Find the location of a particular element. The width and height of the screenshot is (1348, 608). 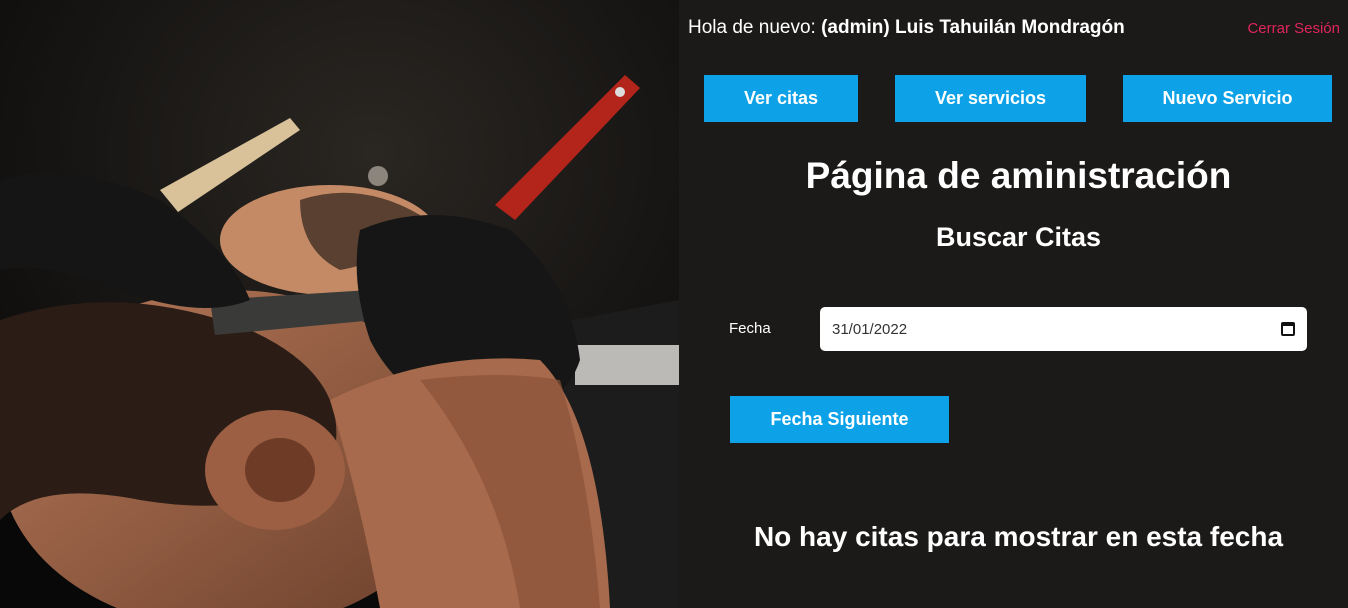

date-input: 31/01/2022 is located at coordinates (1063, 329).